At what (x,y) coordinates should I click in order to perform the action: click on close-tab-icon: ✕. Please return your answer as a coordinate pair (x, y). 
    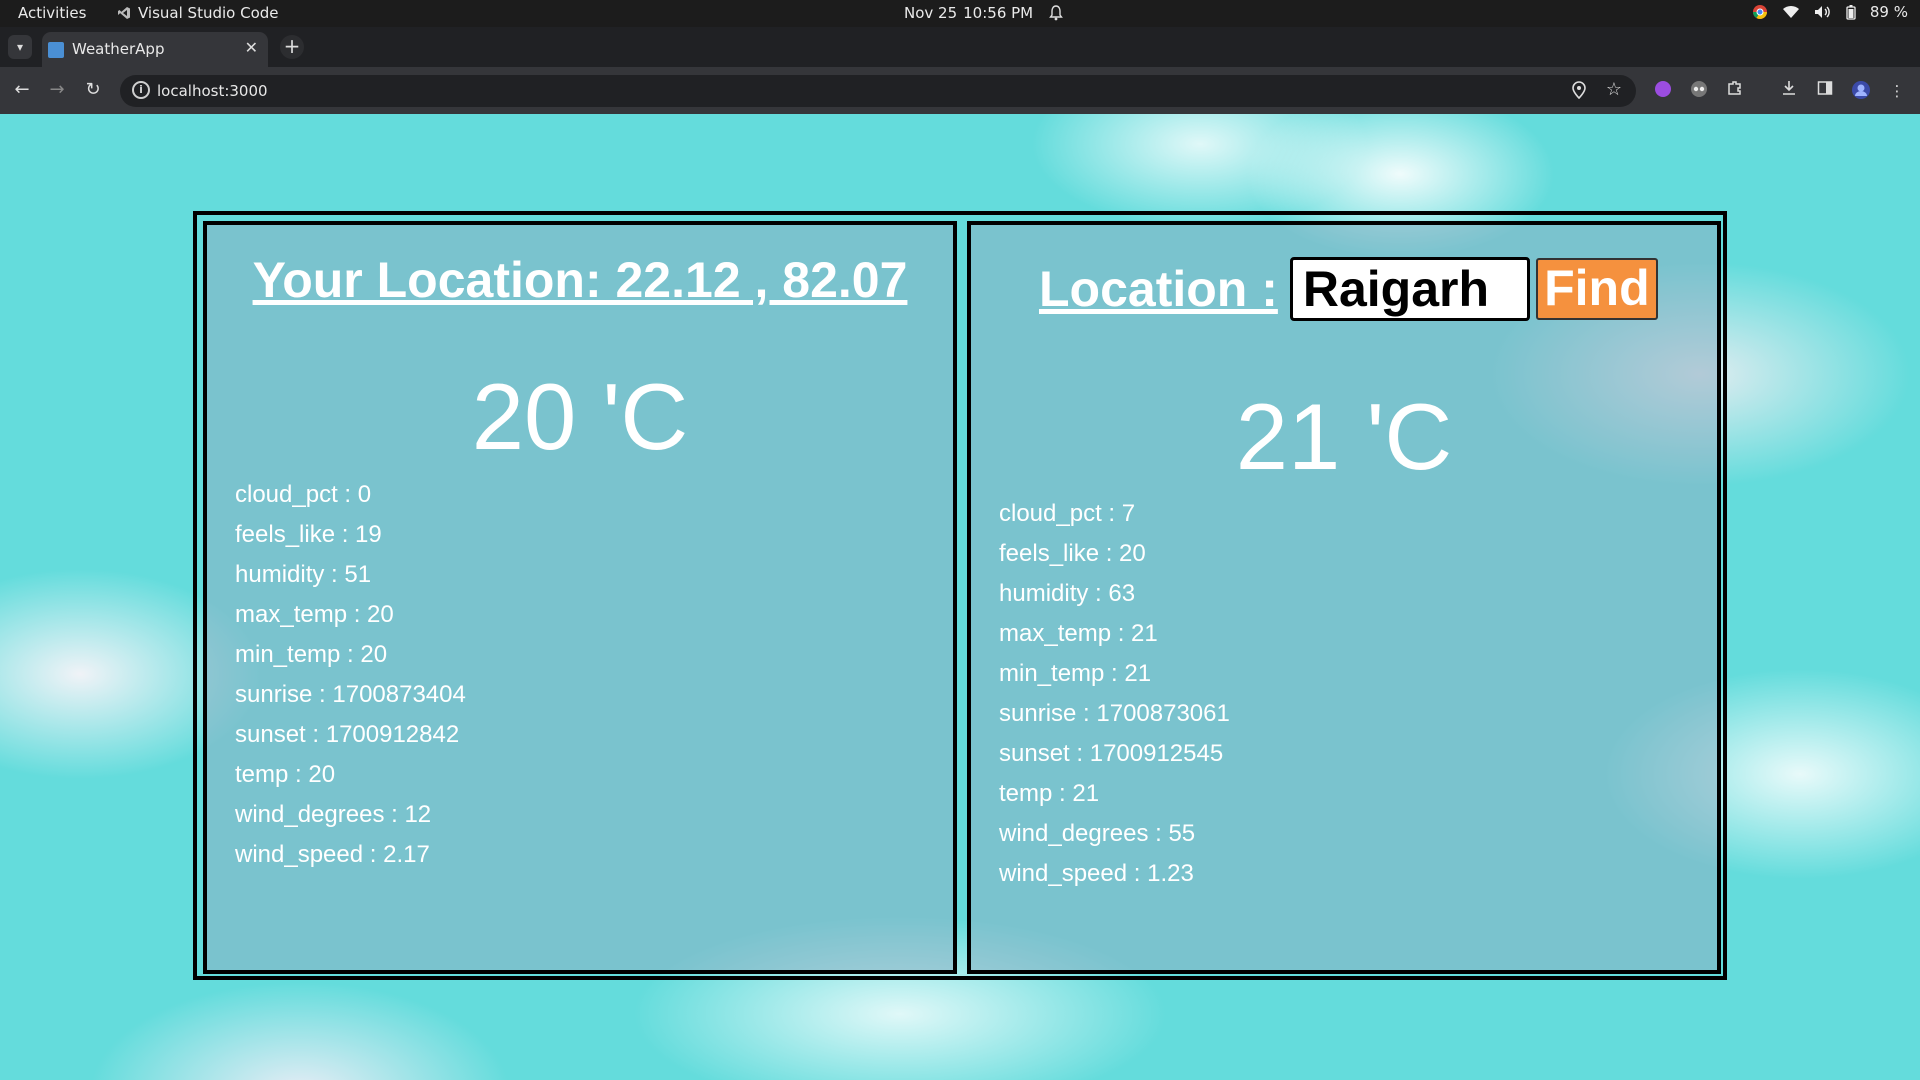
    Looking at the image, I should click on (251, 47).